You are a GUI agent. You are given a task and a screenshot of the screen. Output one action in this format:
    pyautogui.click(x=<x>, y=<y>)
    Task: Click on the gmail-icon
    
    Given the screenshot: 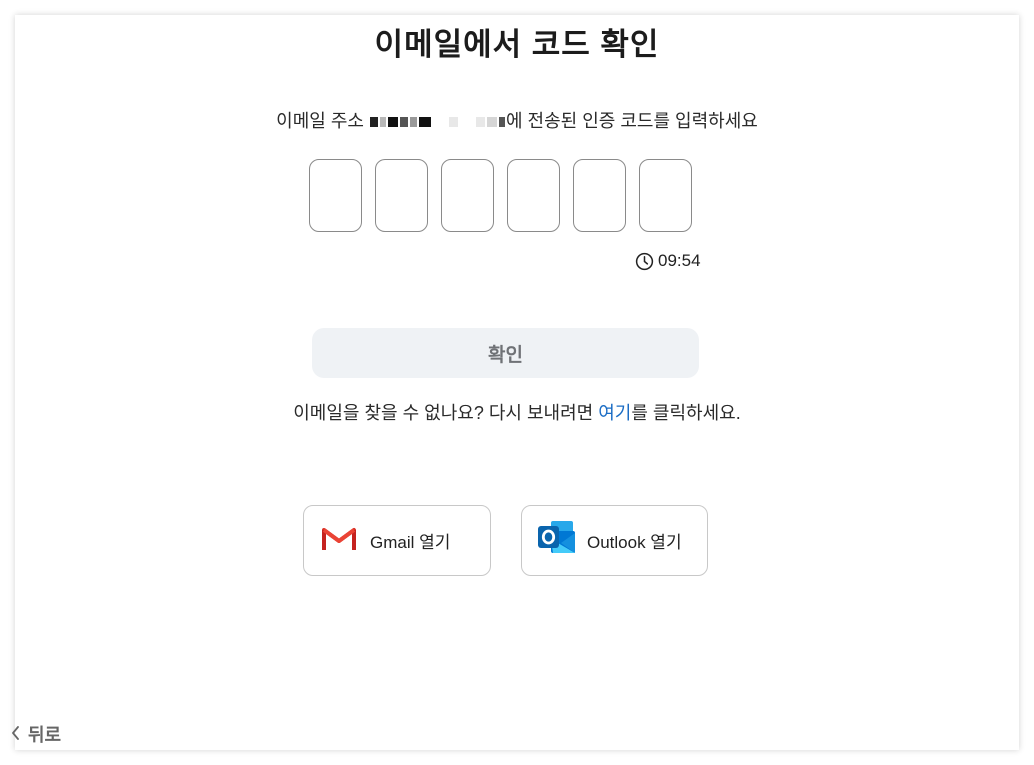 What is the action you would take?
    pyautogui.click(x=339, y=540)
    